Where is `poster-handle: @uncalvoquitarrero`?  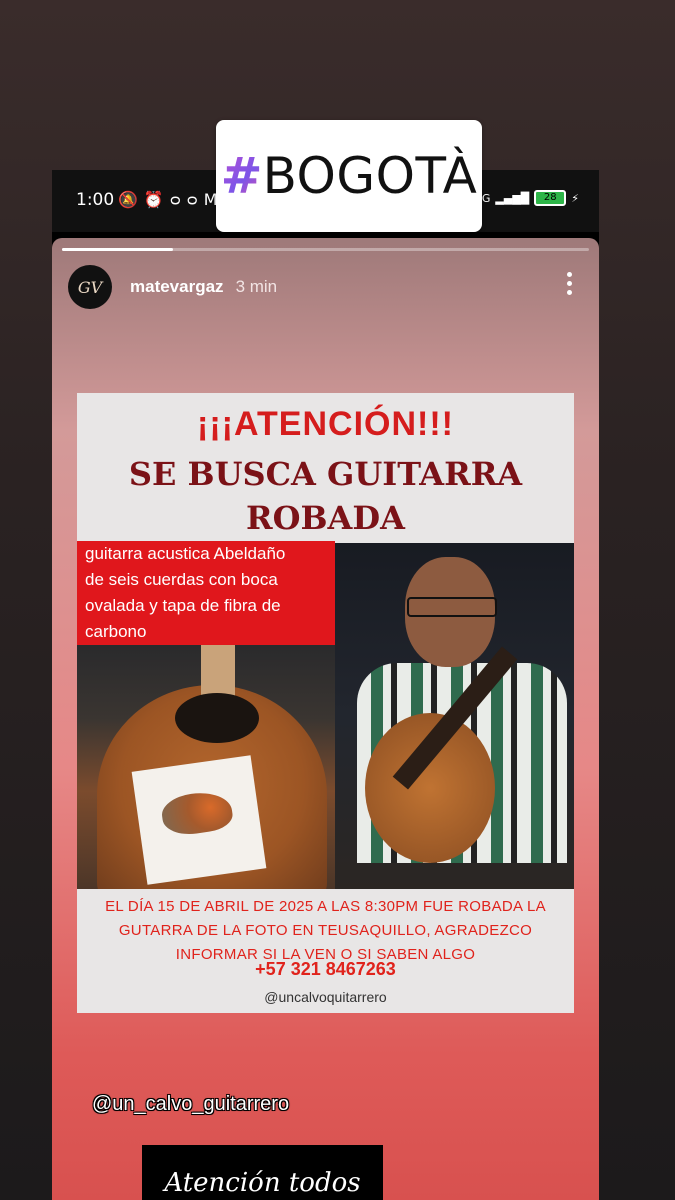
poster-handle: @uncalvoquitarrero is located at coordinates (325, 997).